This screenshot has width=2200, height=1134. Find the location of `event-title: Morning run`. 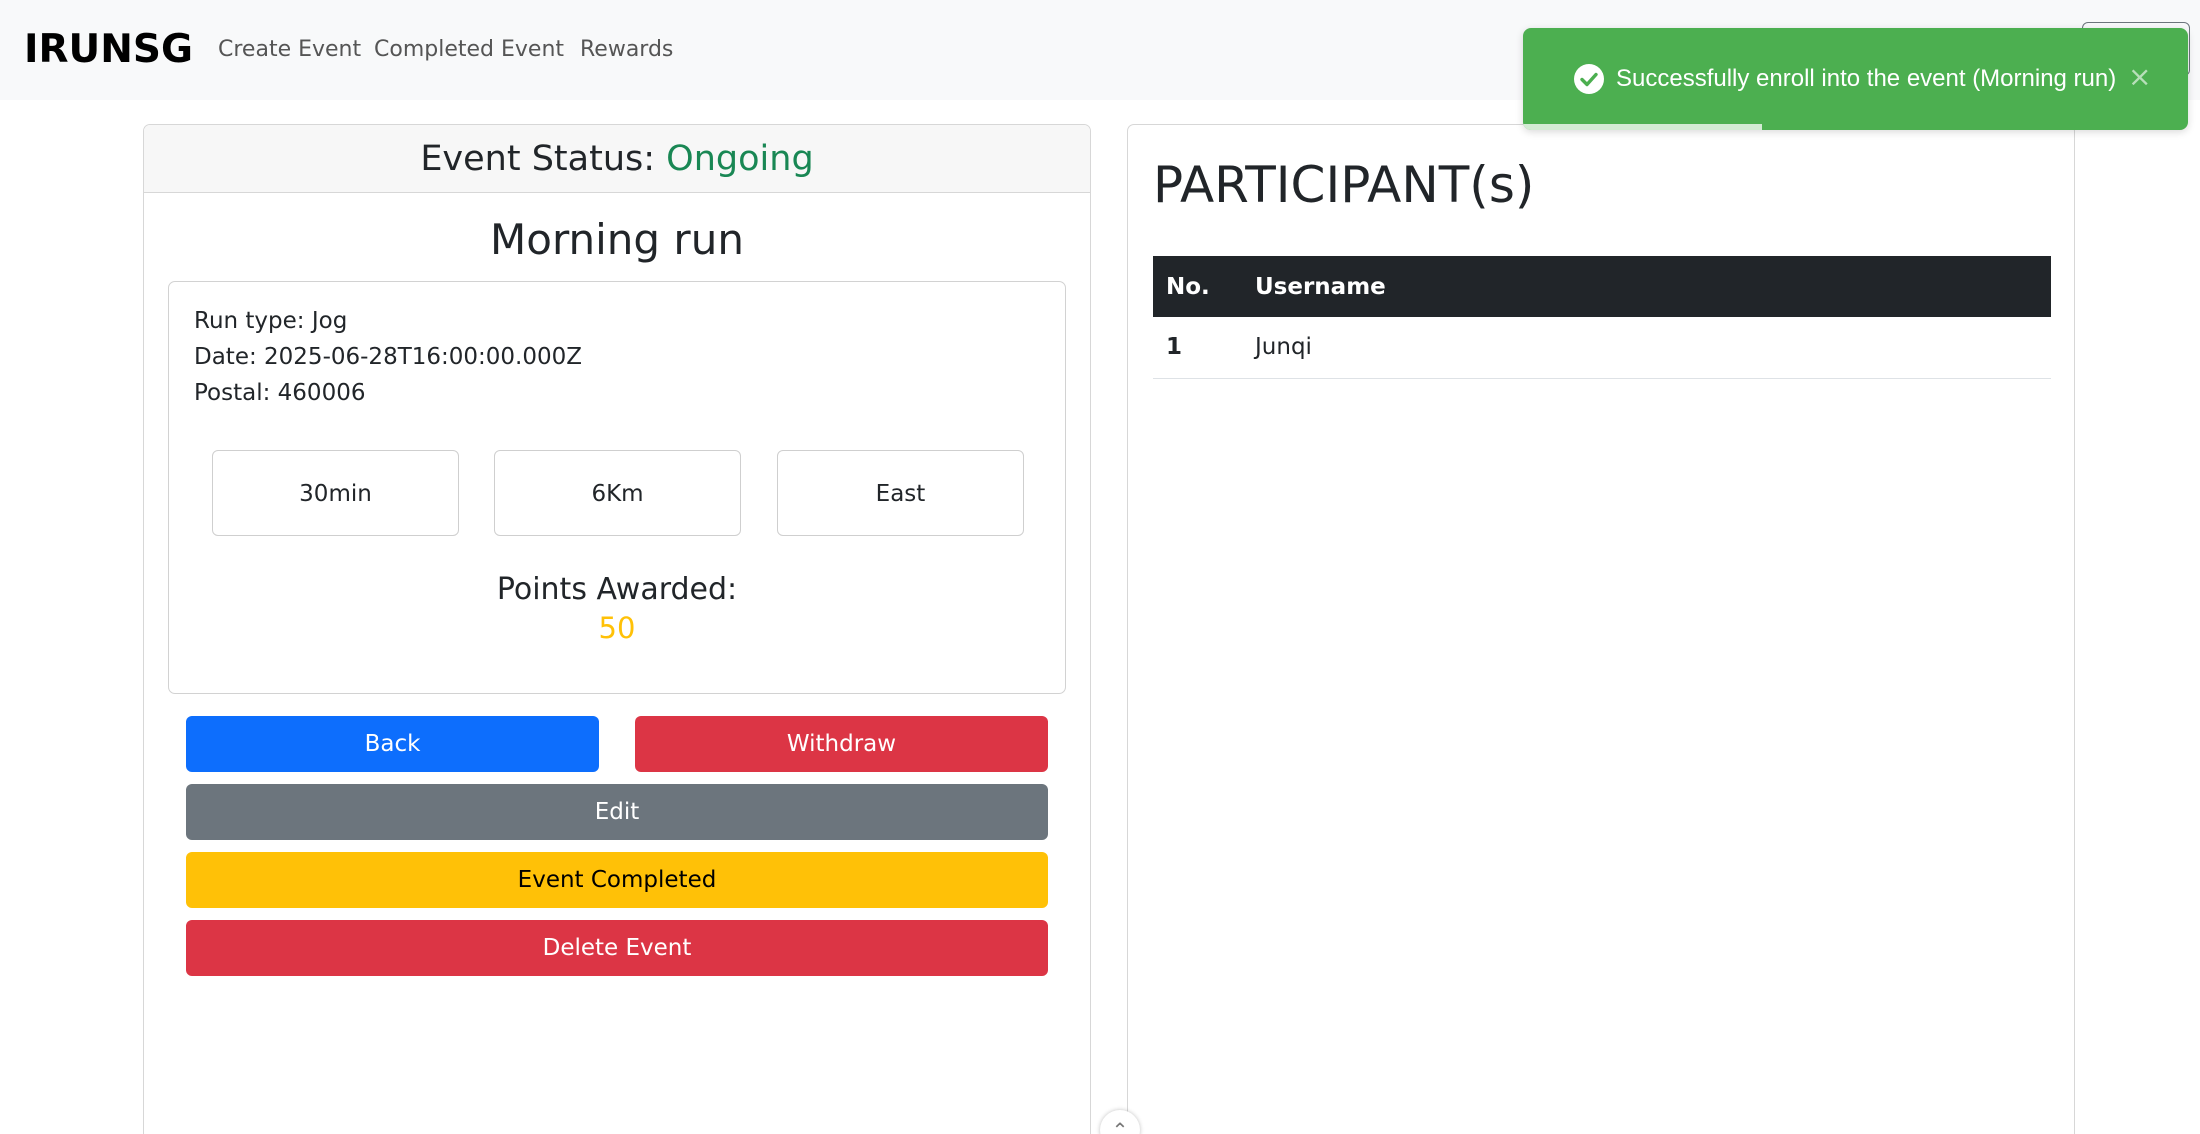

event-title: Morning run is located at coordinates (617, 239).